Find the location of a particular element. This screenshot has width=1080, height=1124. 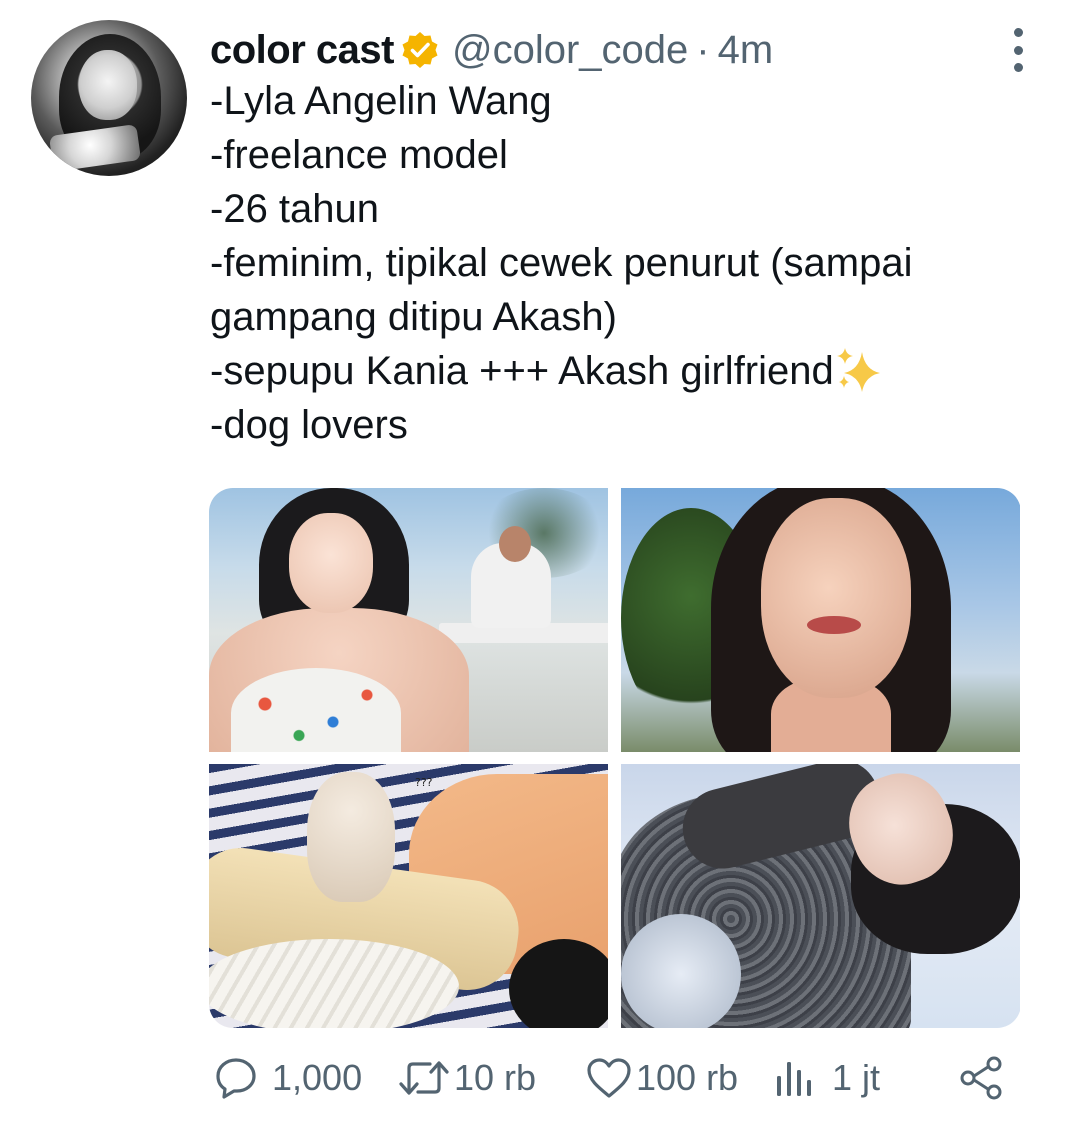

views-button: 1 jt is located at coordinates (827, 1078).